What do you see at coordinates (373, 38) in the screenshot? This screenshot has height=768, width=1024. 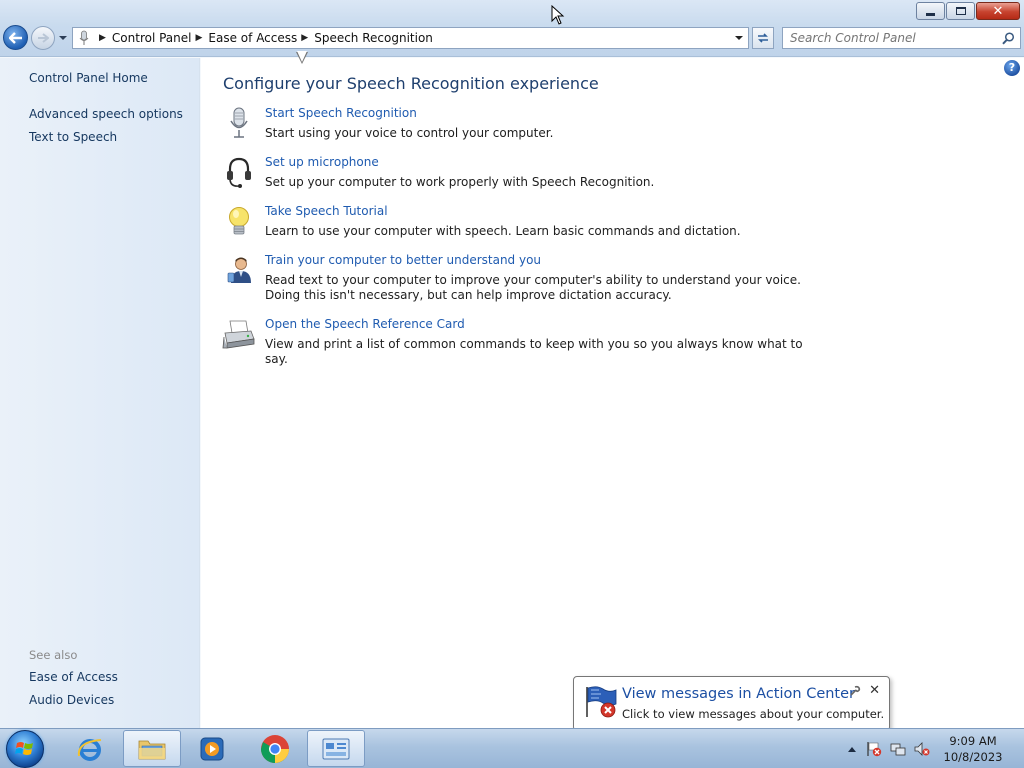 I see `breadcrumb-speech-recognition: Speech Recognition` at bounding box center [373, 38].